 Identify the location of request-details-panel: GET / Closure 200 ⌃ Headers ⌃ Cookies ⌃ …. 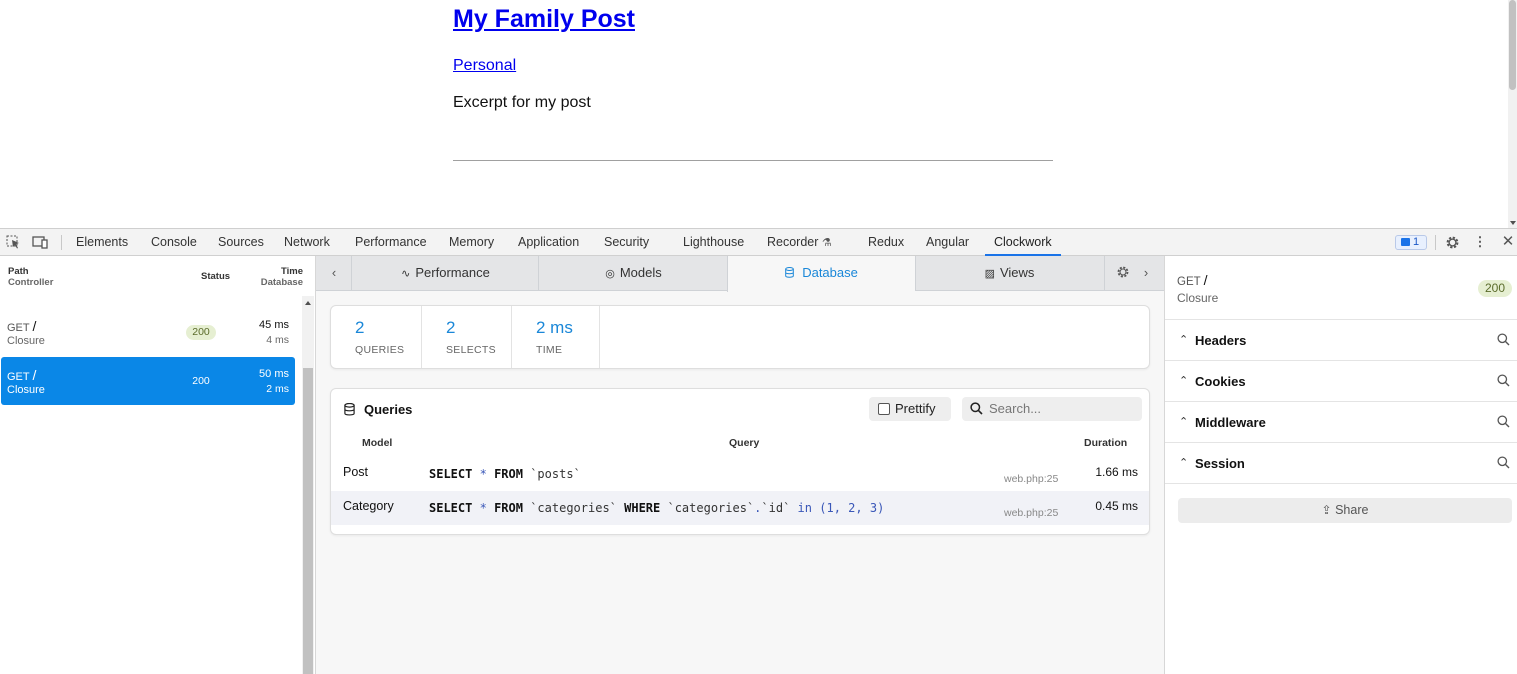
(1340, 465).